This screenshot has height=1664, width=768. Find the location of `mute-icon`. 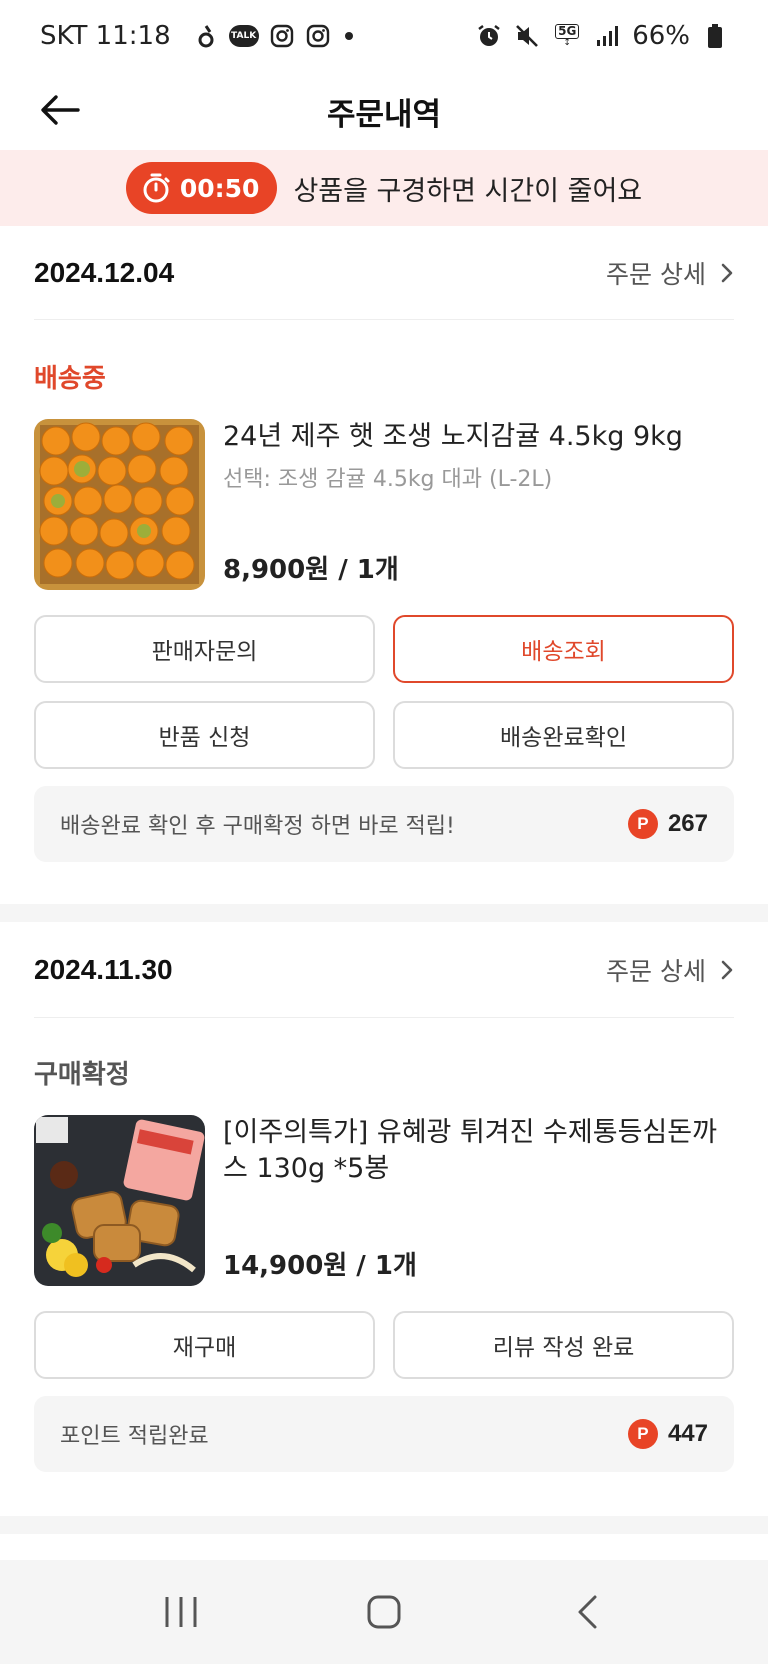

mute-icon is located at coordinates (527, 36).